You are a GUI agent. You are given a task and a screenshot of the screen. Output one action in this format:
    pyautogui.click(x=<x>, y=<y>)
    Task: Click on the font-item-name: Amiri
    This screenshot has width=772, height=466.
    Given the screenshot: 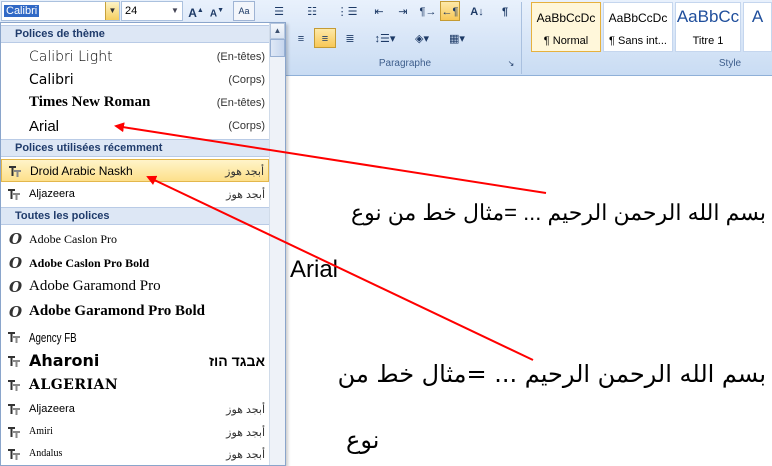 What is the action you would take?
    pyautogui.click(x=41, y=431)
    